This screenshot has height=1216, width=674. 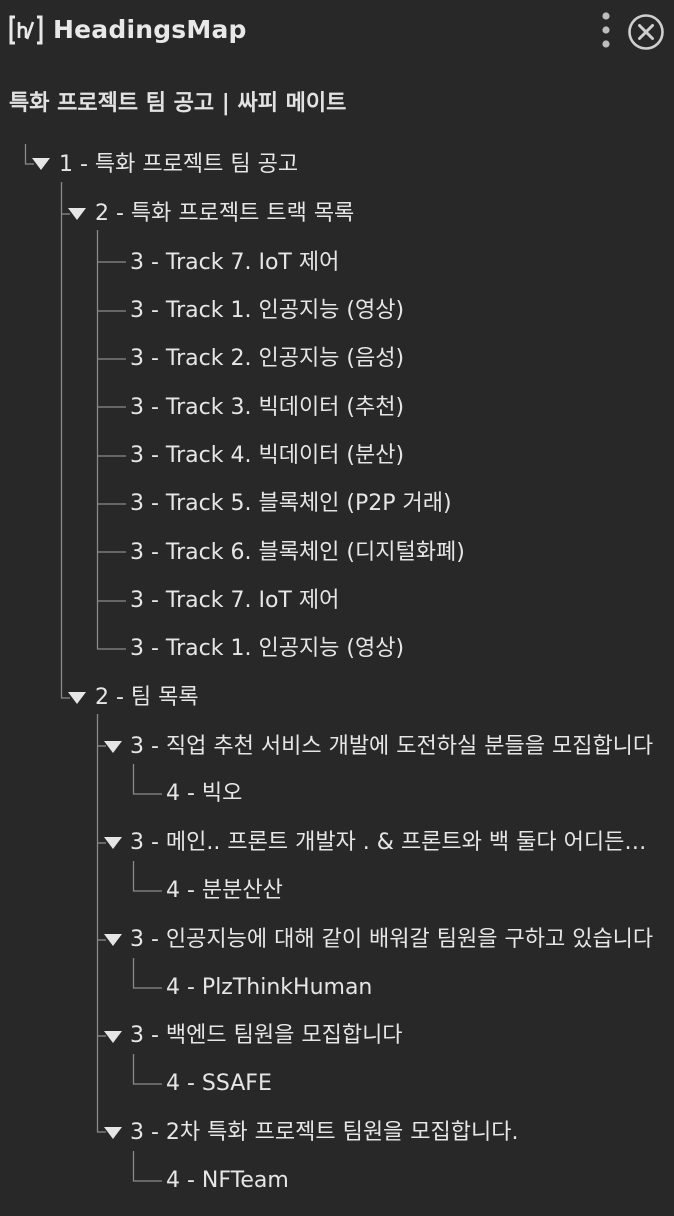 What do you see at coordinates (26, 30) in the screenshot?
I see `headingsmap-logo-icon` at bounding box center [26, 30].